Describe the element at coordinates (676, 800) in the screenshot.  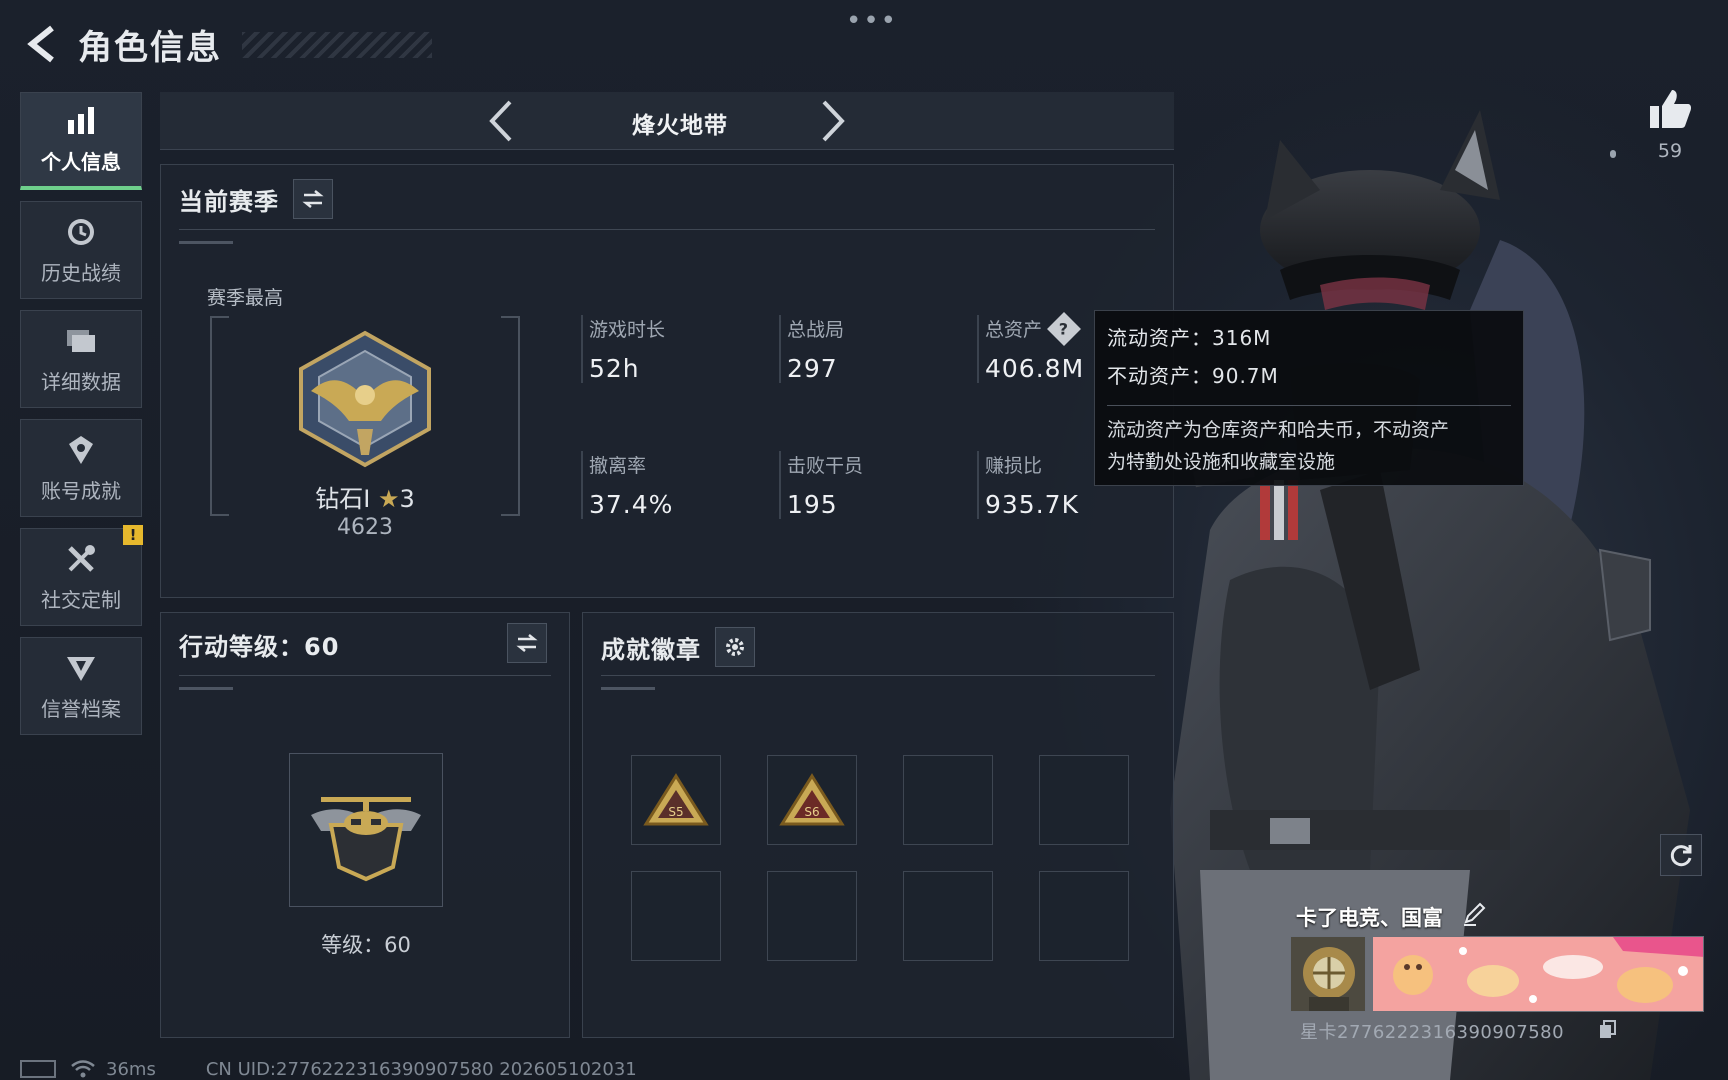
I see `badge-slot: S5` at that location.